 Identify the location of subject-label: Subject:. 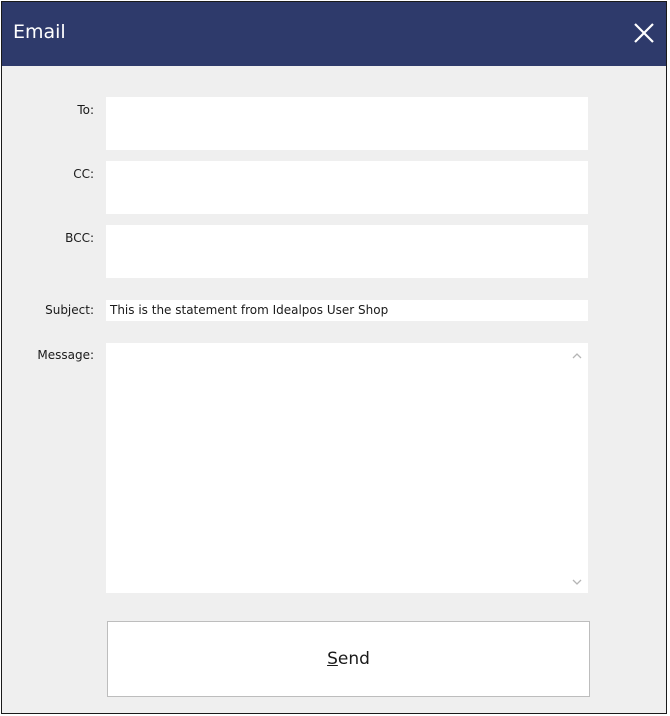
(69, 310).